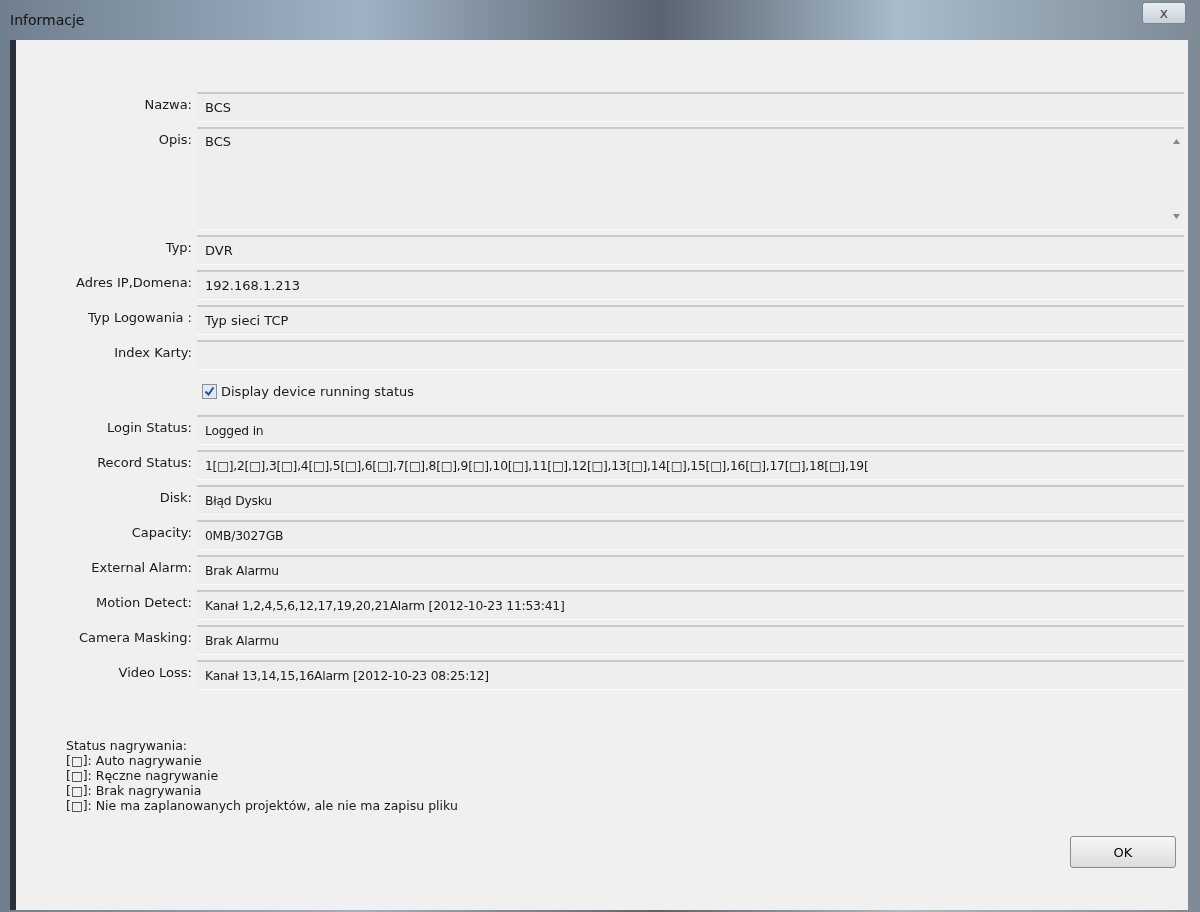 This screenshot has width=1200, height=912. What do you see at coordinates (537, 465) in the screenshot?
I see `field-value: 1[□],2[□],3[□],4[□],5[□],6[□],7[□],8[□],9[□],10[□],11[□],12[□],13[□],14[□],15[□],16[□],17[□],18[□],19[` at bounding box center [537, 465].